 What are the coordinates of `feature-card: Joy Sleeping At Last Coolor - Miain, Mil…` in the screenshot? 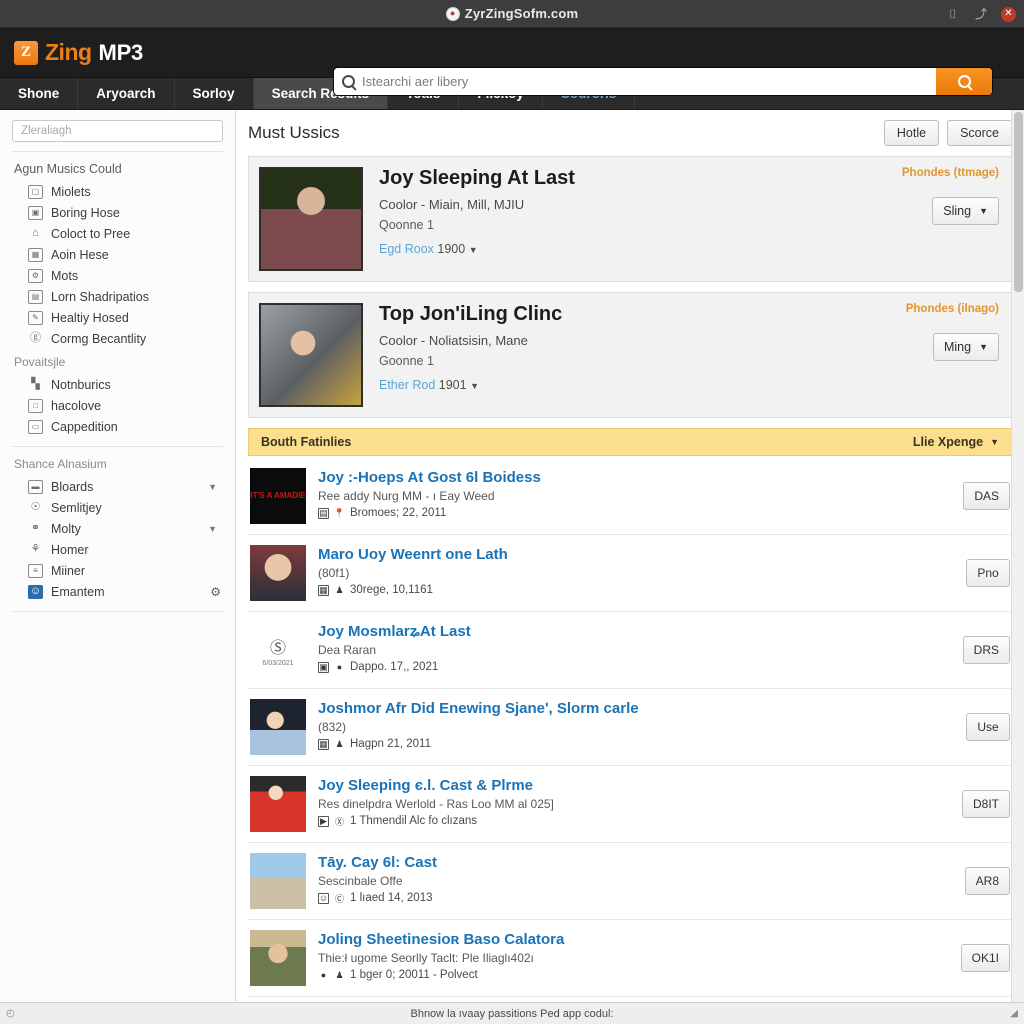 It's located at (630, 219).